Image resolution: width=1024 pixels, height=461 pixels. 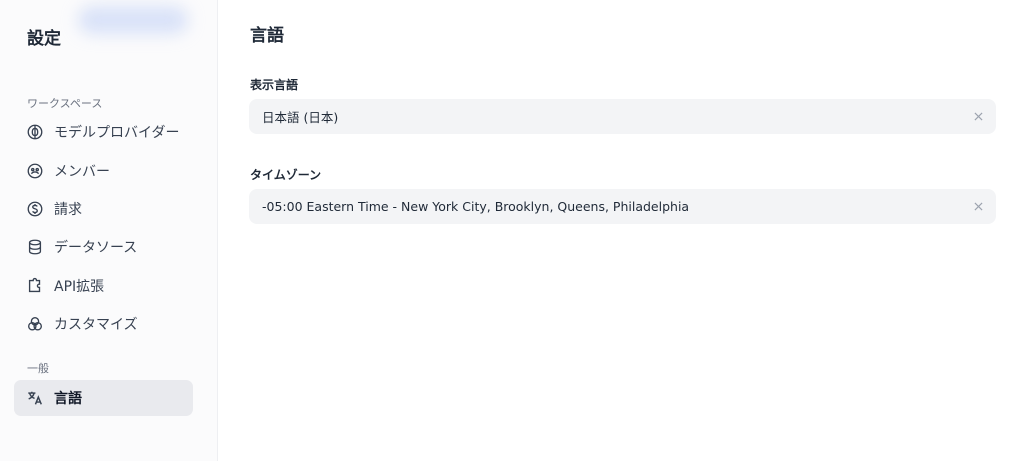 What do you see at coordinates (68, 210) in the screenshot?
I see `sidebar-item-label: 請求` at bounding box center [68, 210].